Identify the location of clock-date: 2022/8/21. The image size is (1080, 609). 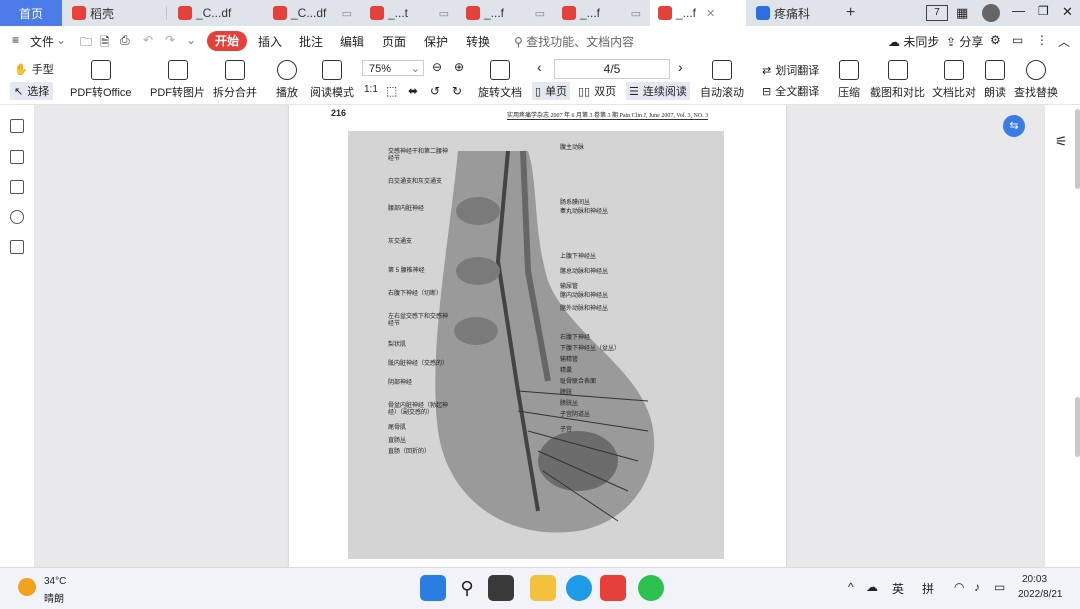
(1040, 594).